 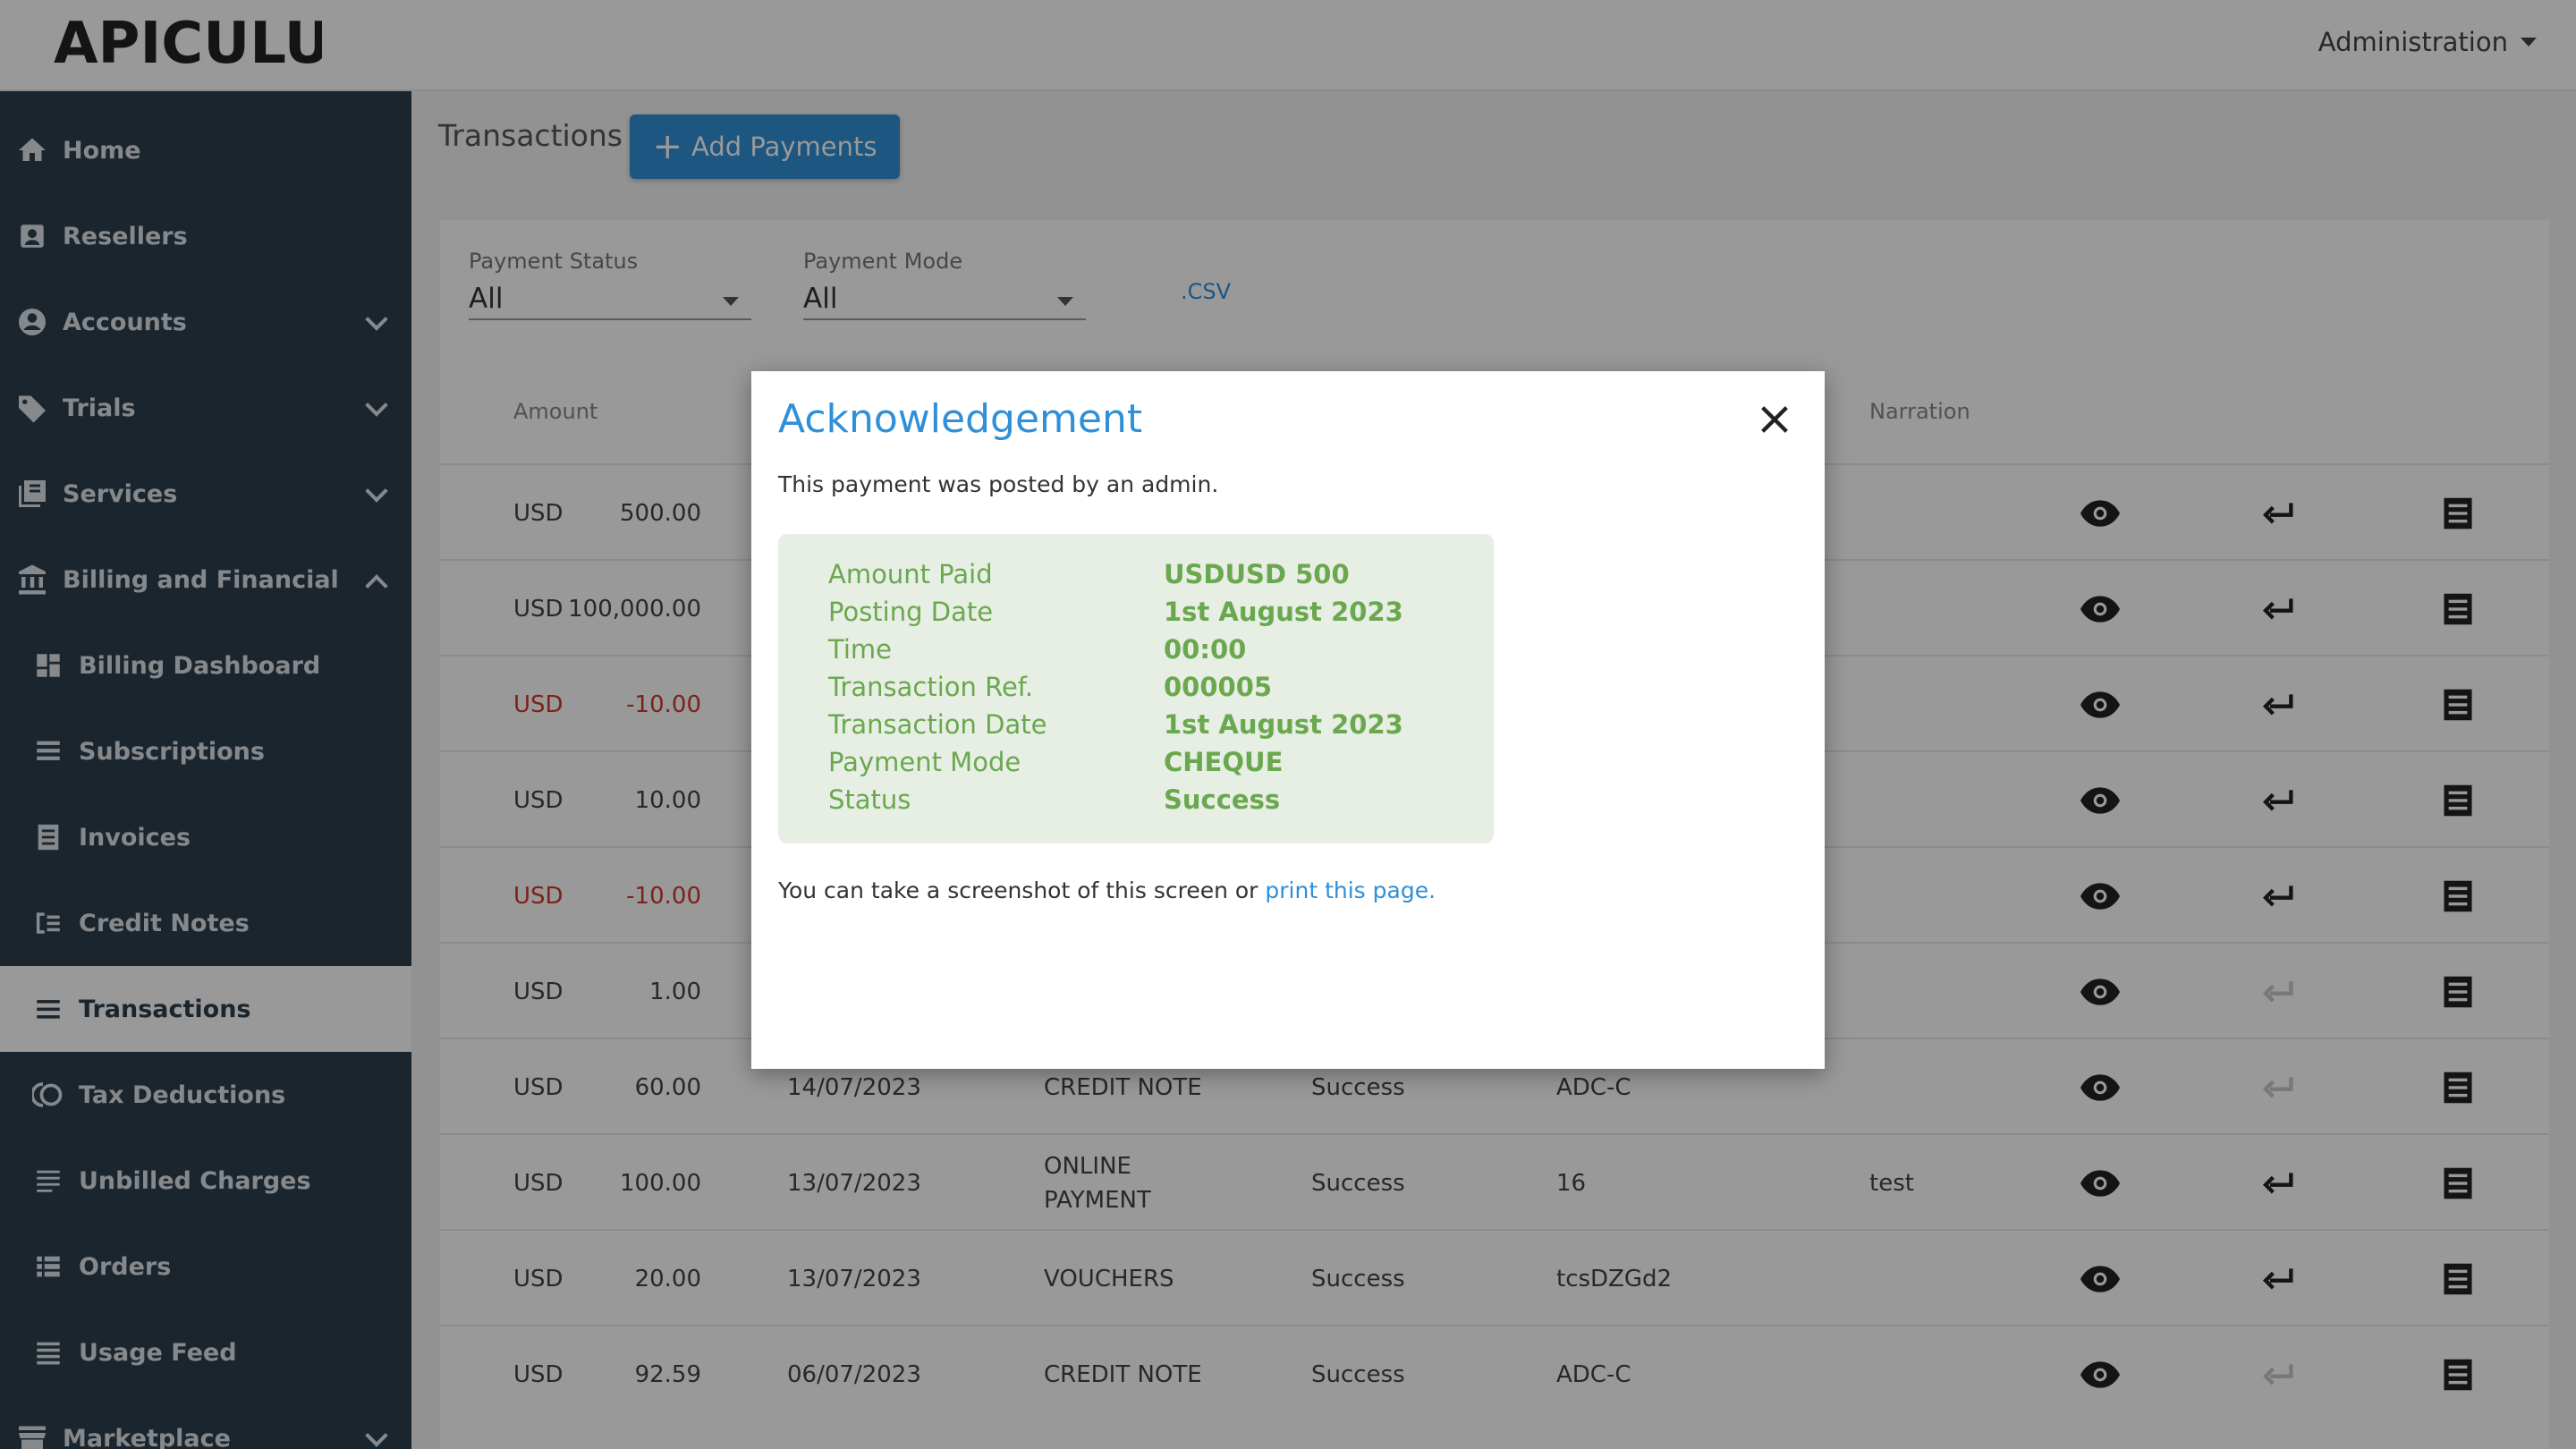 What do you see at coordinates (869, 799) in the screenshot?
I see `detail-label: Status` at bounding box center [869, 799].